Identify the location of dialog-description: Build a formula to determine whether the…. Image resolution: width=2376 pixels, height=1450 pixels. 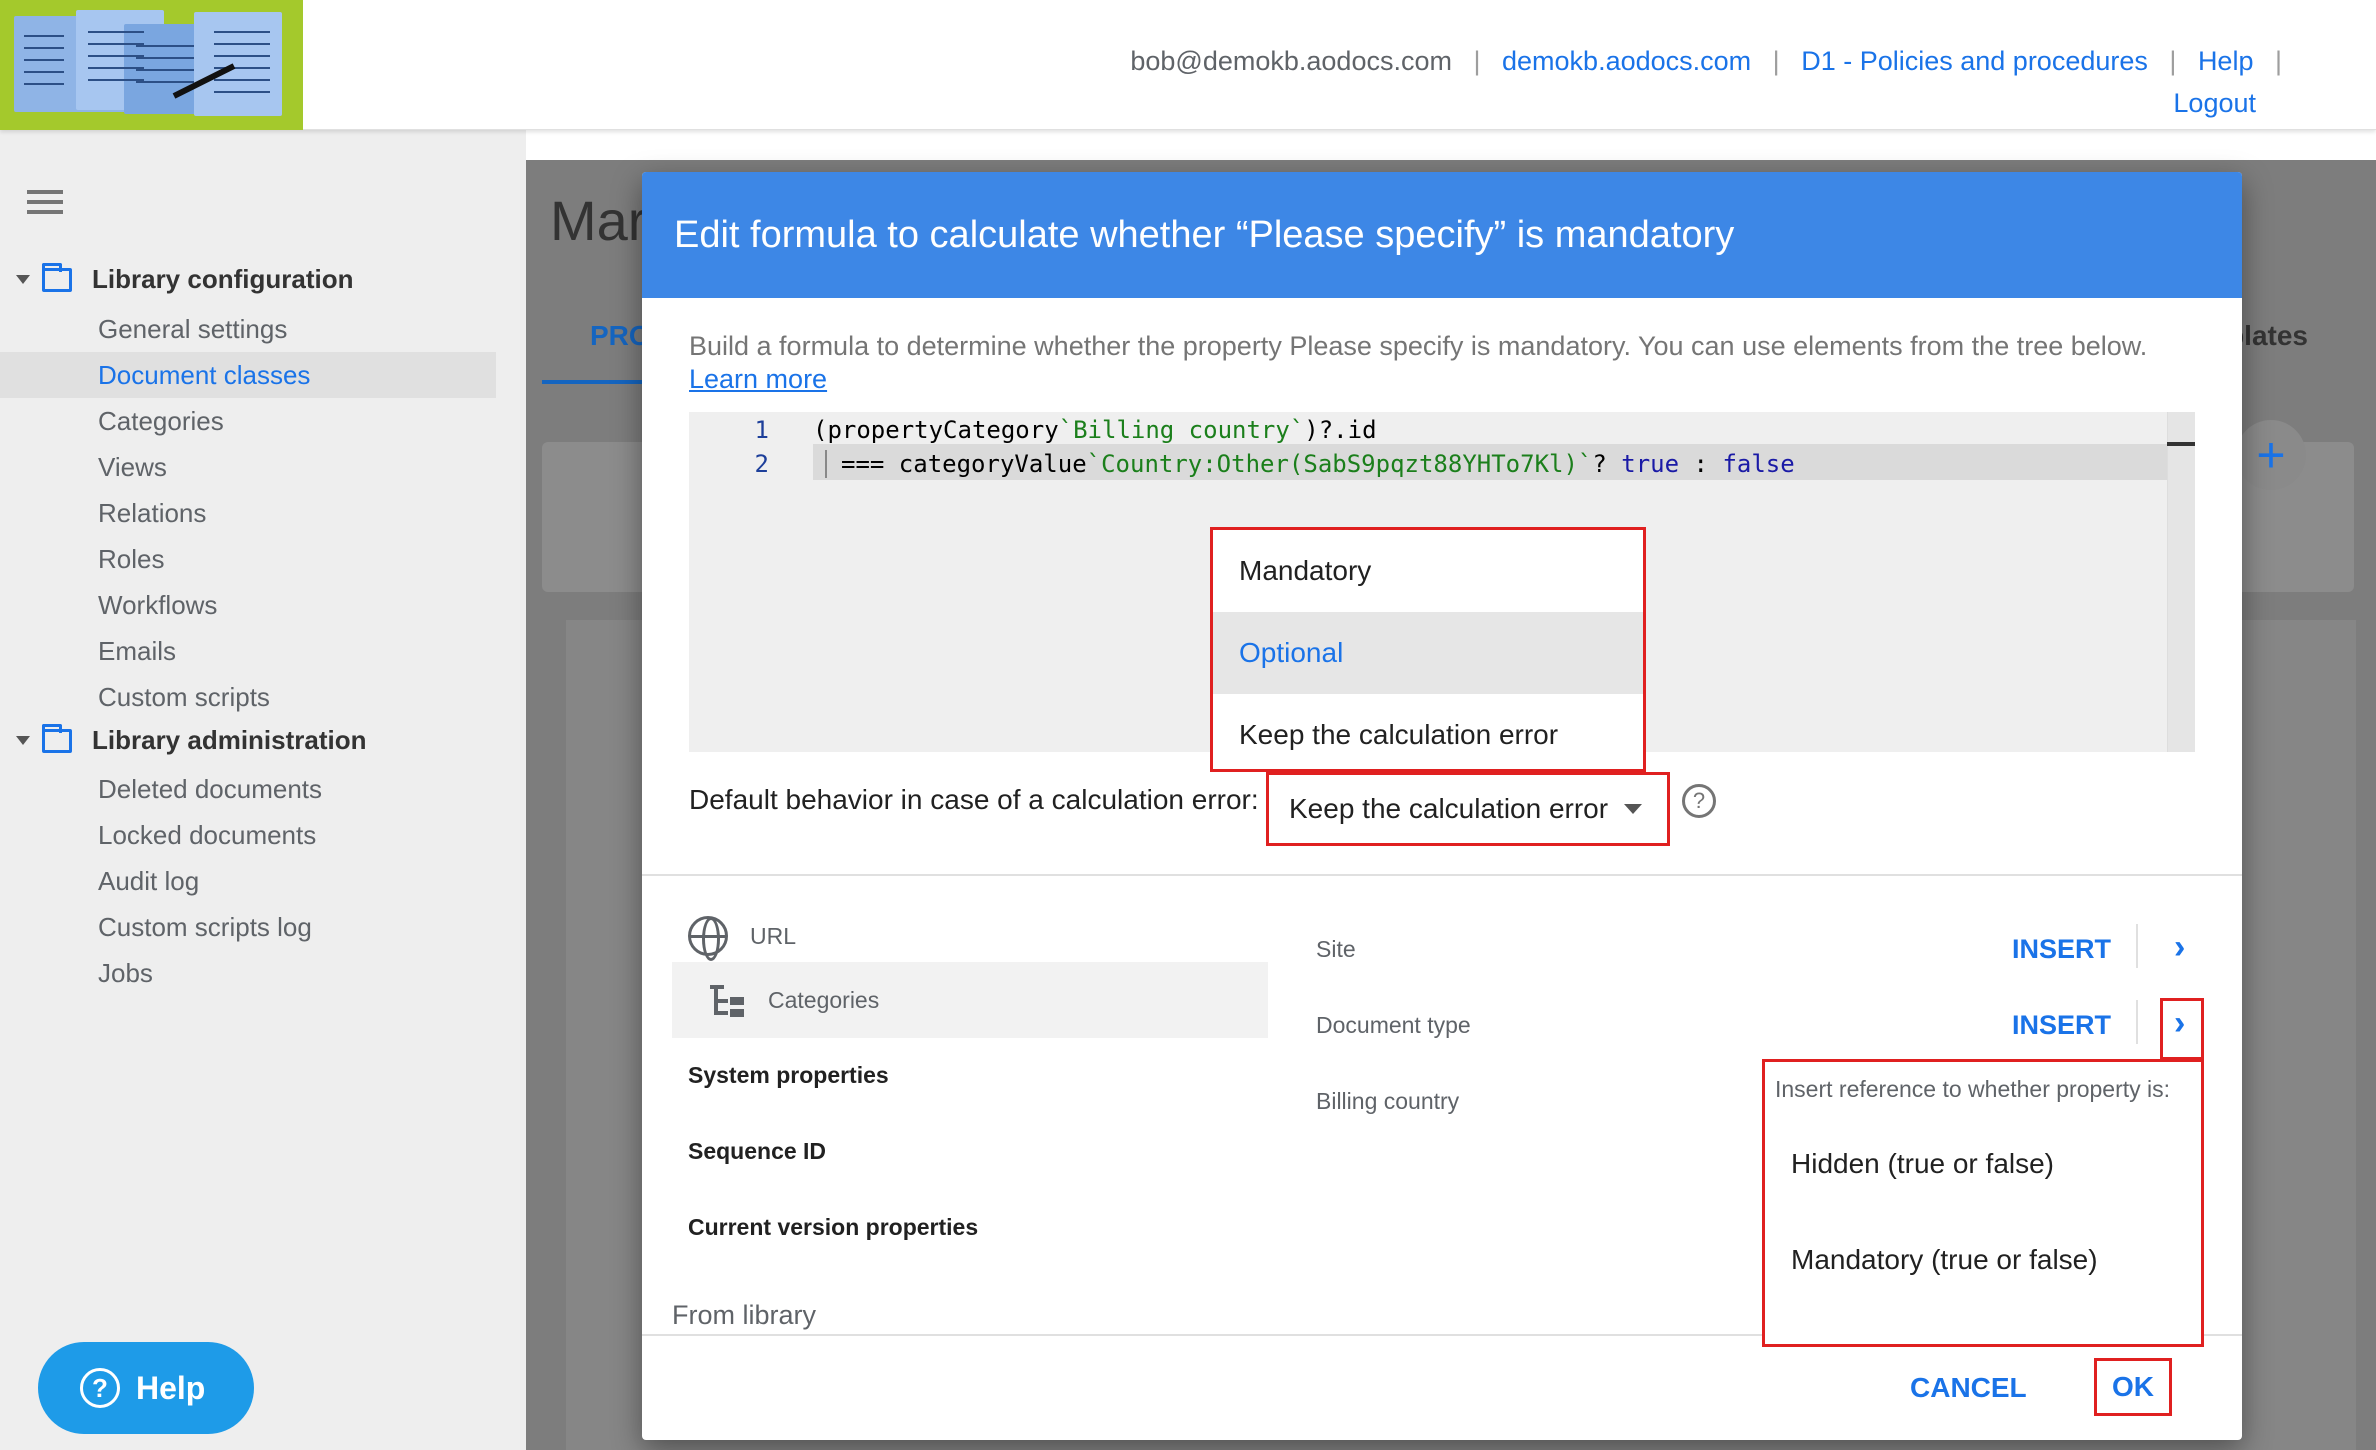
(1429, 363).